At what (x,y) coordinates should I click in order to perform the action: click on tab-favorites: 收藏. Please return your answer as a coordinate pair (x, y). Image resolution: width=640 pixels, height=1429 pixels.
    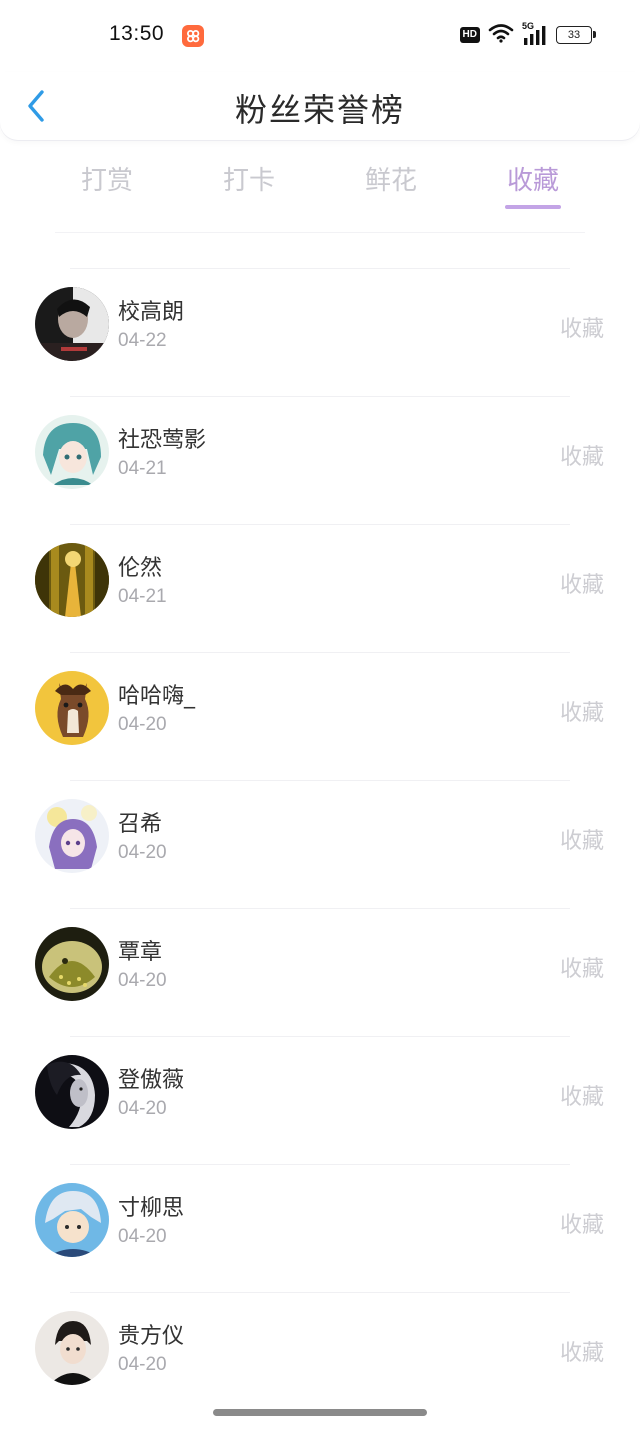
    Looking at the image, I should click on (533, 178).